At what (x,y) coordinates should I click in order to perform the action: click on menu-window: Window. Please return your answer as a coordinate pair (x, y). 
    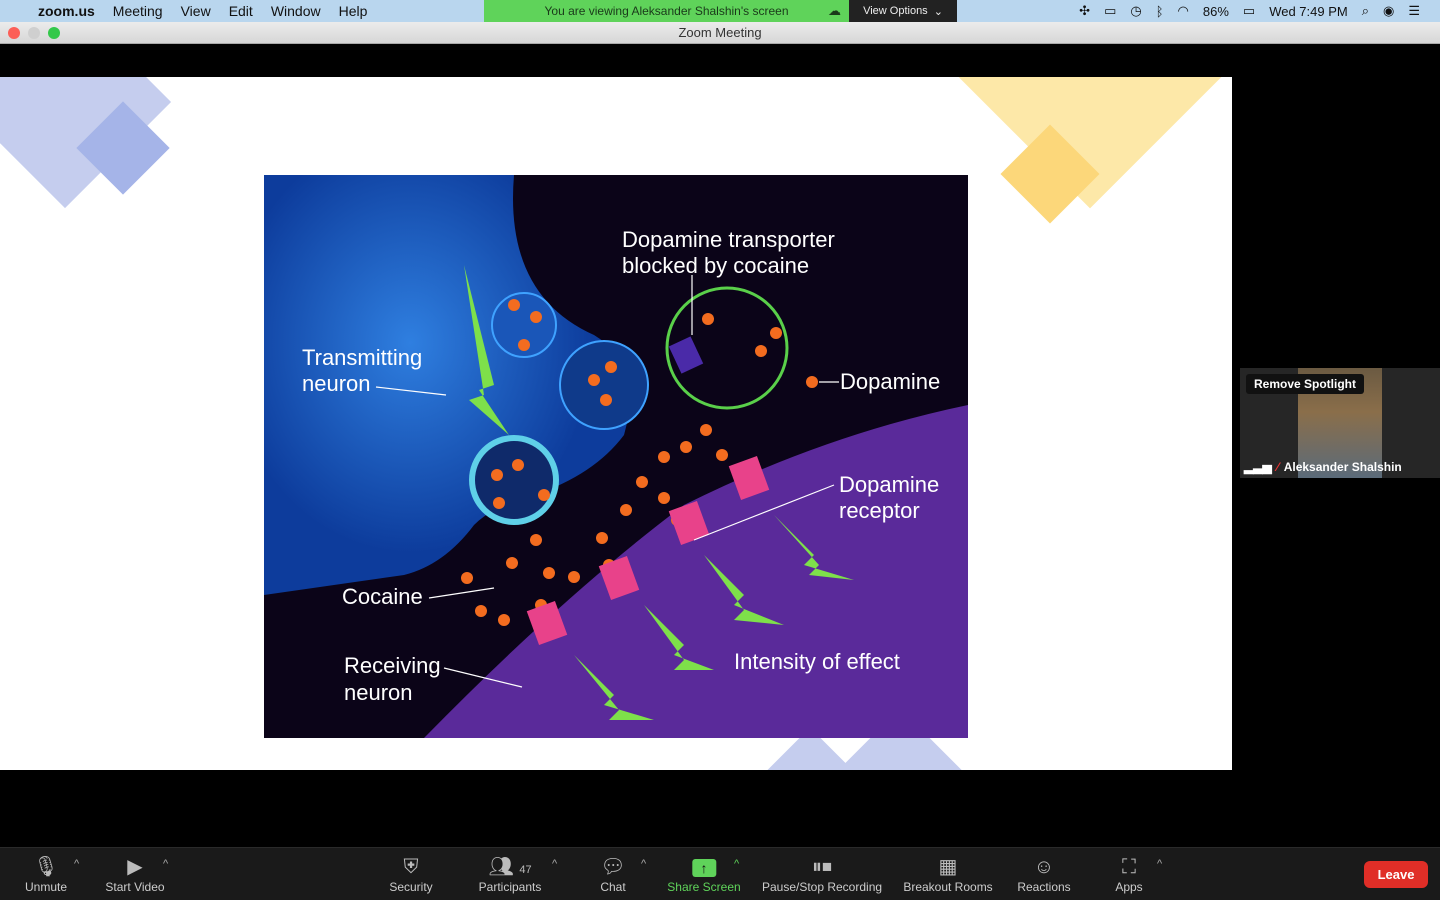
    Looking at the image, I should click on (296, 11).